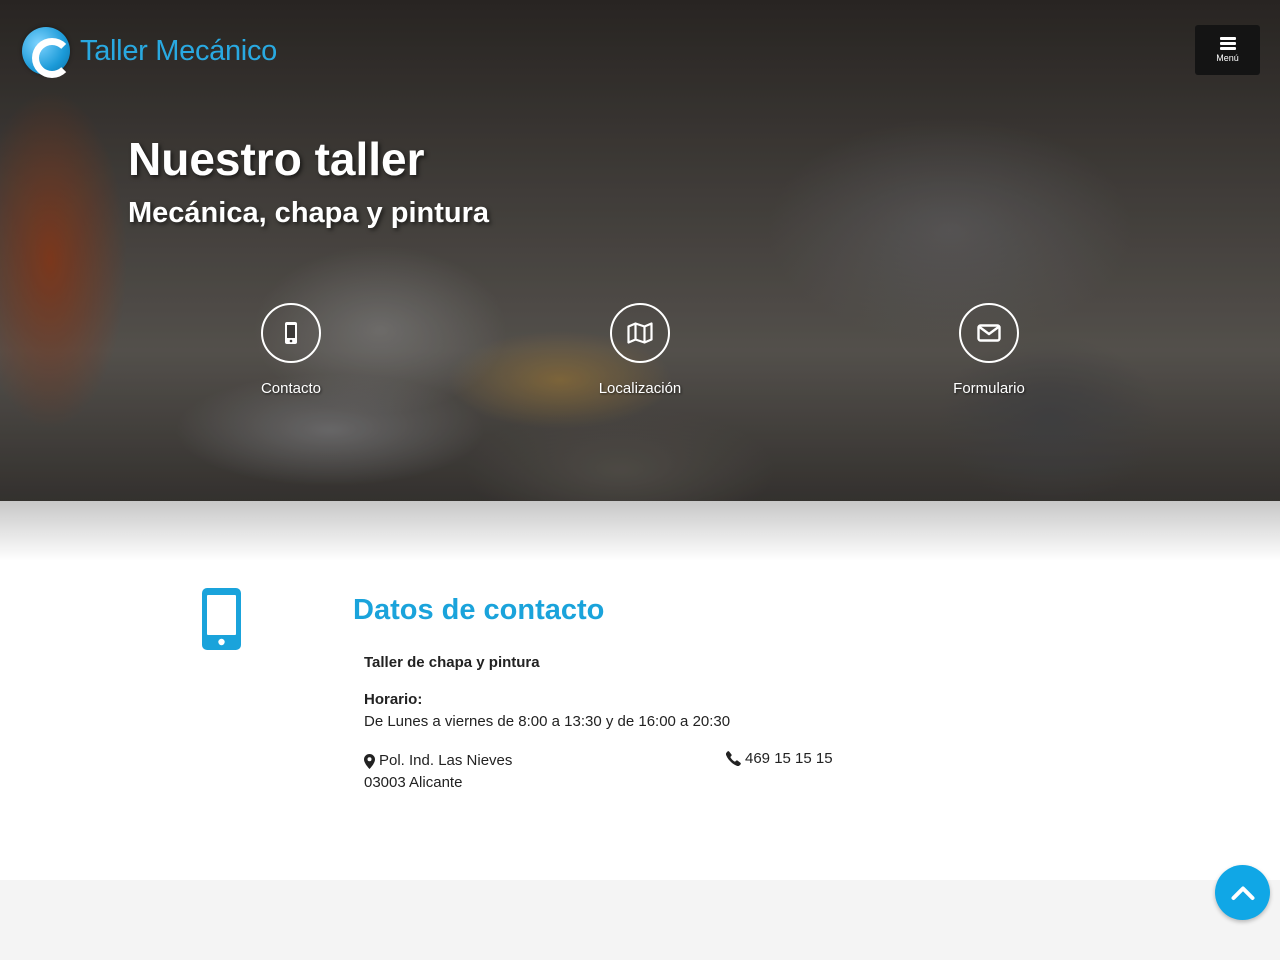 The width and height of the screenshot is (1280, 960). What do you see at coordinates (309, 213) in the screenshot?
I see `hero-subtitle: Mecánica, chapa y pintura` at bounding box center [309, 213].